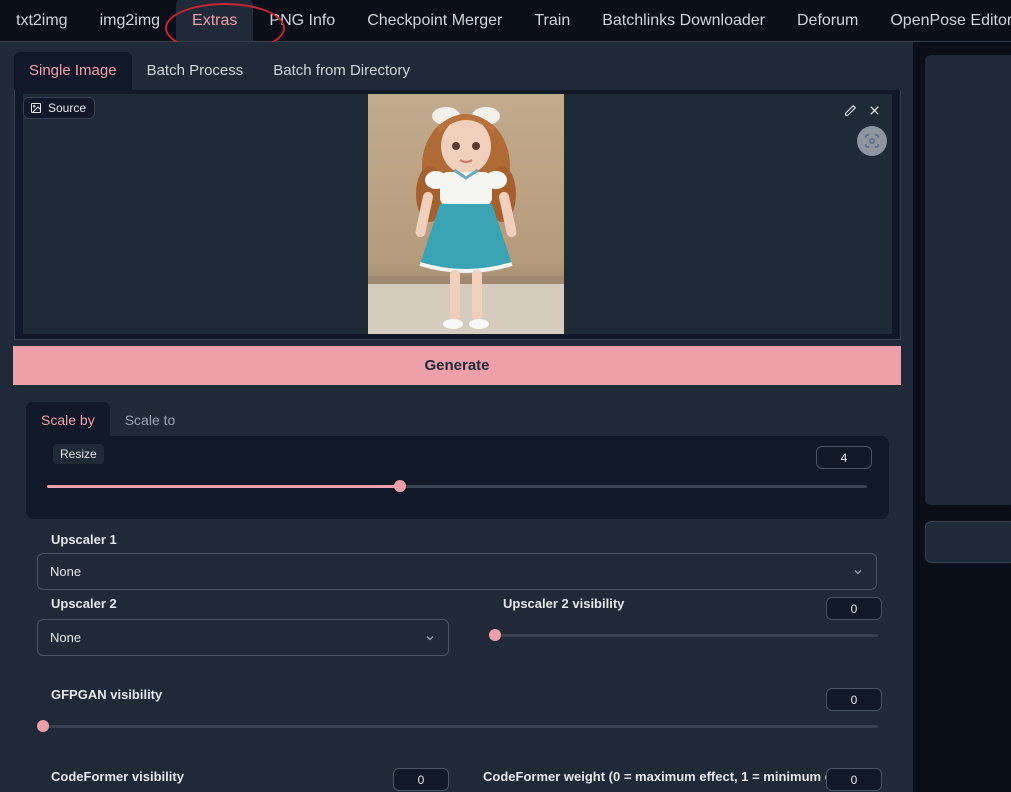 The height and width of the screenshot is (792, 1011). I want to click on output-actions, so click(968, 542).